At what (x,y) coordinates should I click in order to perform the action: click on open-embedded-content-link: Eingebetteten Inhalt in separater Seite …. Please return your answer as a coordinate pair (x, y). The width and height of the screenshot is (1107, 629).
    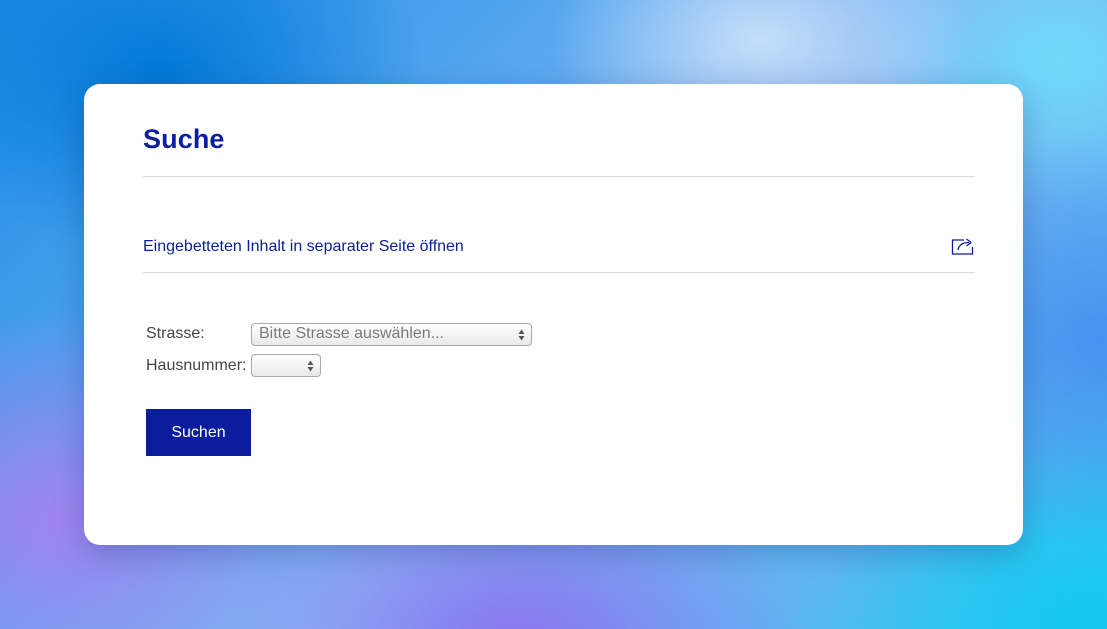
    Looking at the image, I should click on (303, 247).